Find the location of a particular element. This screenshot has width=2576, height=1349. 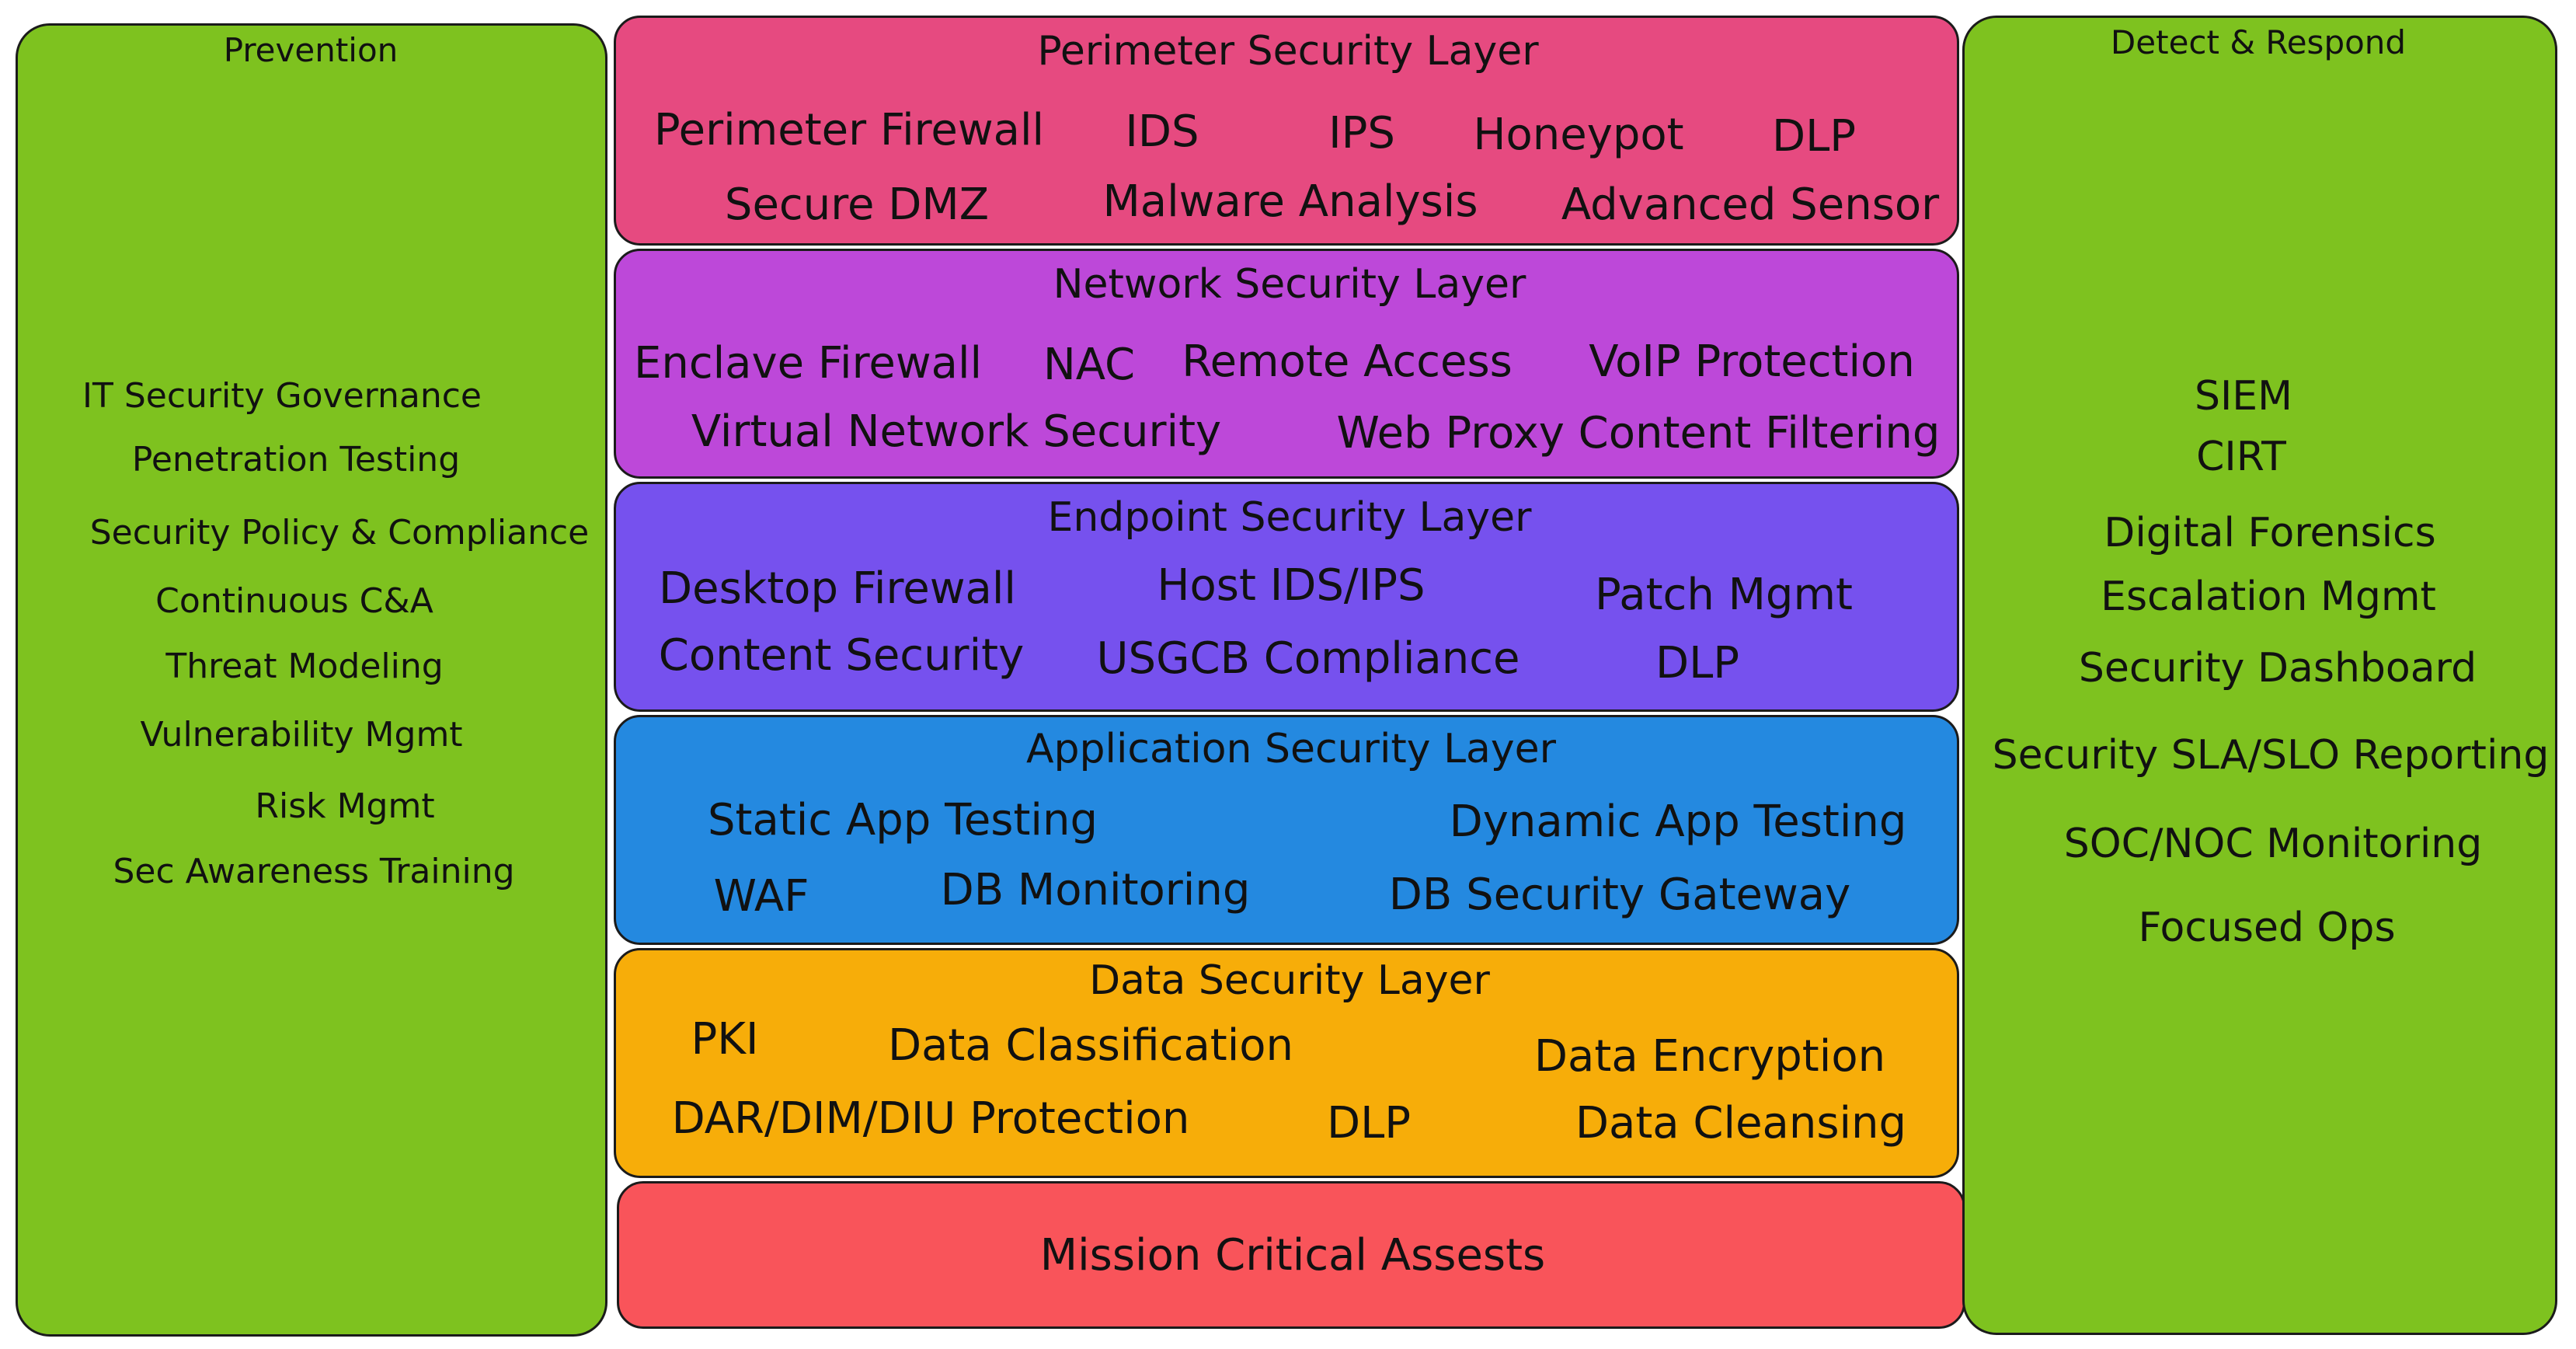

layer-item: Honeypot is located at coordinates (1578, 135).